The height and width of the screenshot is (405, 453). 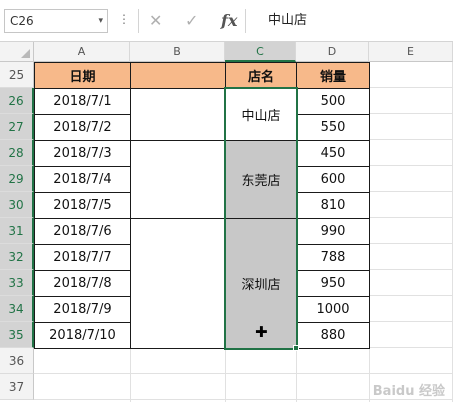 What do you see at coordinates (82, 52) in the screenshot?
I see `column-header-a: A` at bounding box center [82, 52].